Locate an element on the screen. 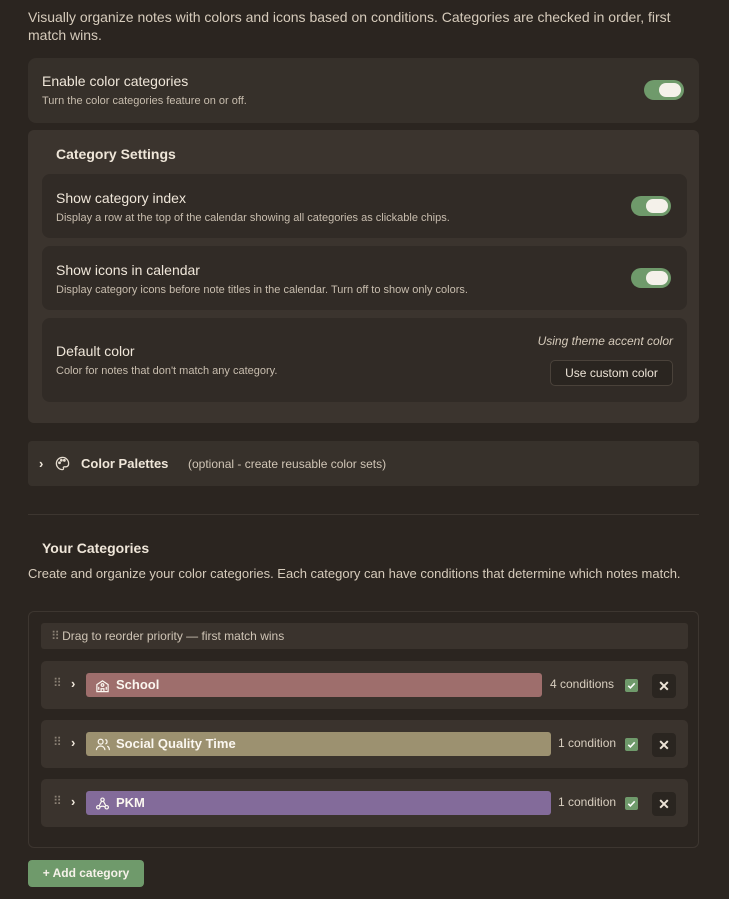  category-name: PKM is located at coordinates (130, 802).